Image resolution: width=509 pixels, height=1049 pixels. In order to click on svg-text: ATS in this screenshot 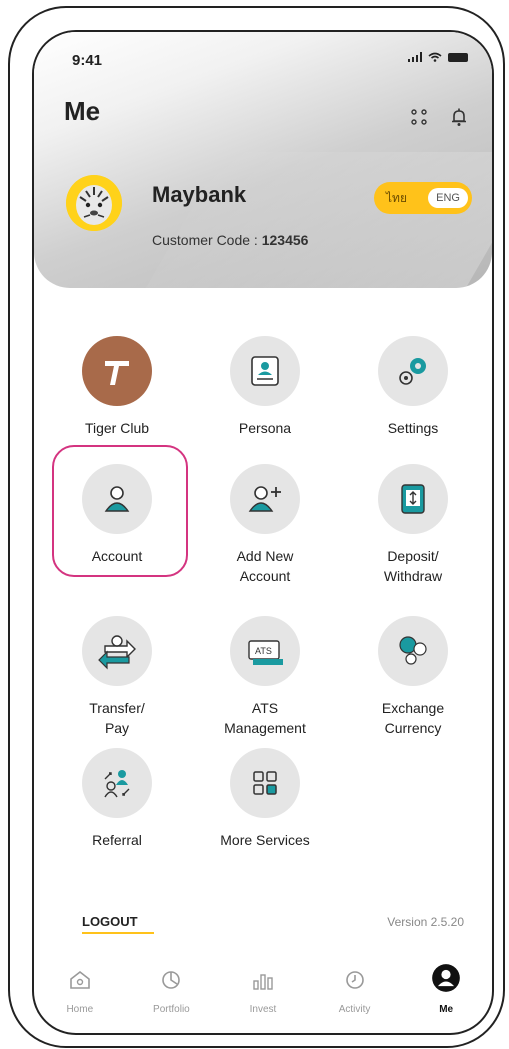, I will do `click(263, 651)`.